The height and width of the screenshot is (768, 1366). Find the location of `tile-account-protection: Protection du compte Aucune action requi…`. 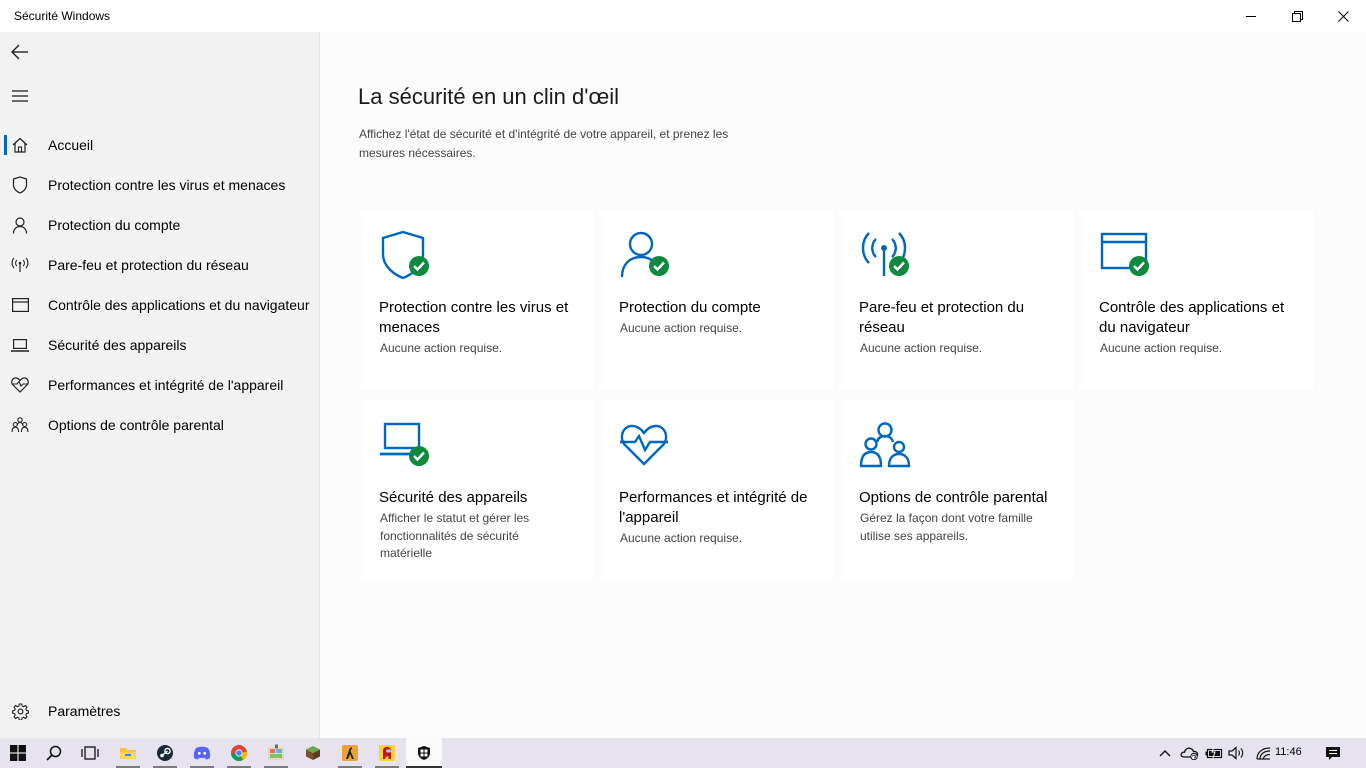

tile-account-protection: Protection du compte Aucune action requi… is located at coordinates (717, 300).